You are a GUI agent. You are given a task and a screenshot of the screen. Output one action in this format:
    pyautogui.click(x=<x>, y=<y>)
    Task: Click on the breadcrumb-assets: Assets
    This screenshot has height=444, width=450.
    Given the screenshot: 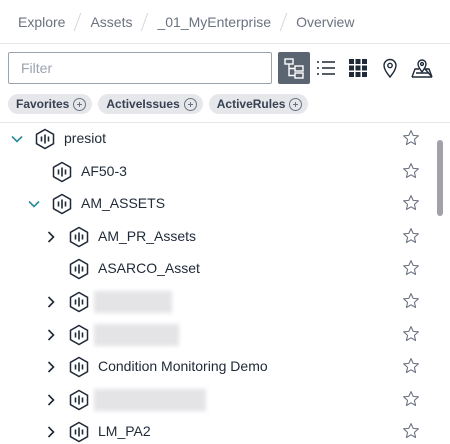 What is the action you would take?
    pyautogui.click(x=111, y=22)
    